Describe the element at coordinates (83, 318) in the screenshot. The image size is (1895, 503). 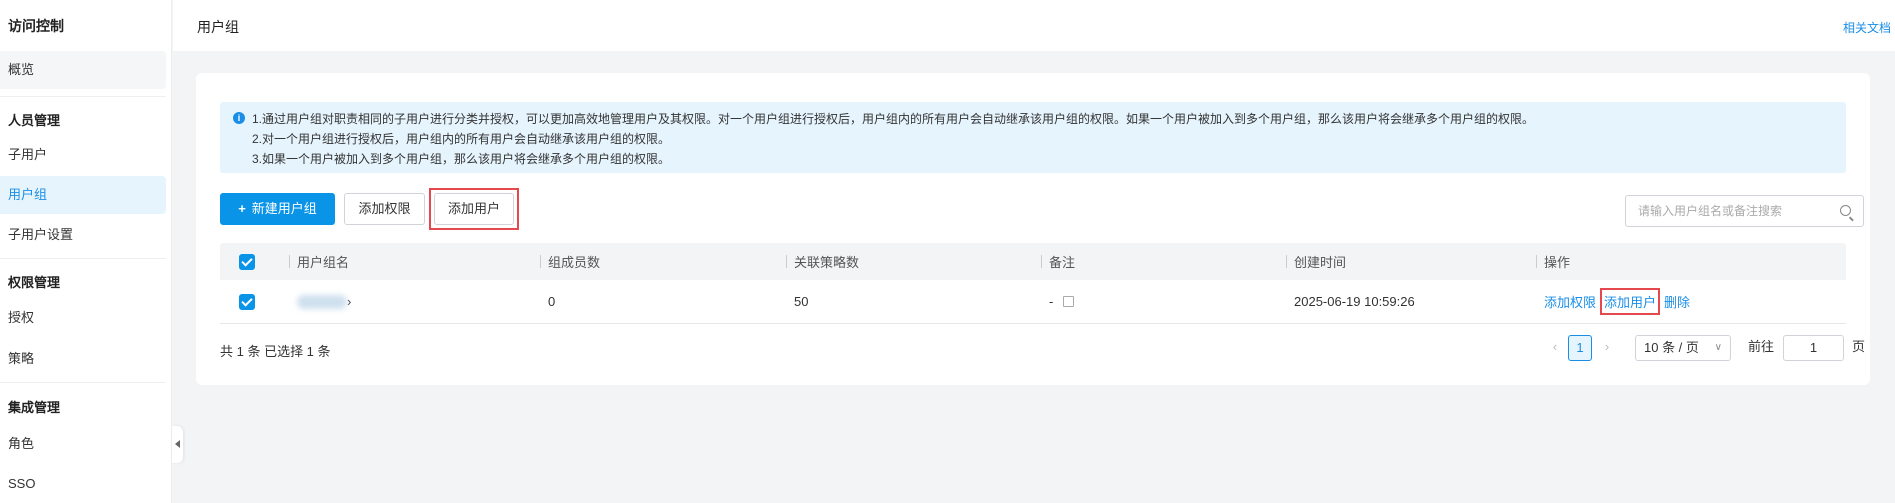
I see `sidebar-item-authorization: 授权` at that location.